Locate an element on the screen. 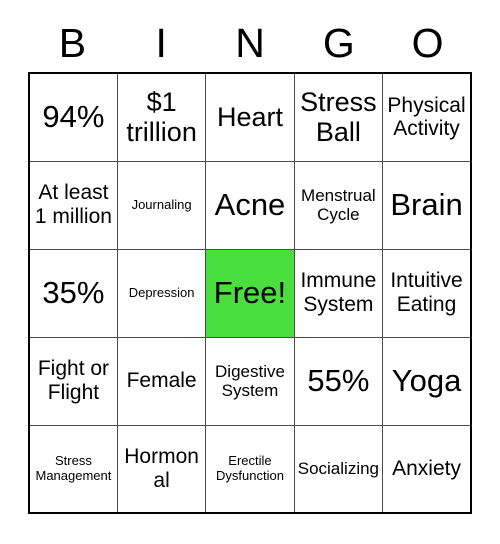 The width and height of the screenshot is (500, 544). bingo-cell-label: Hormonal is located at coordinates (161, 468).